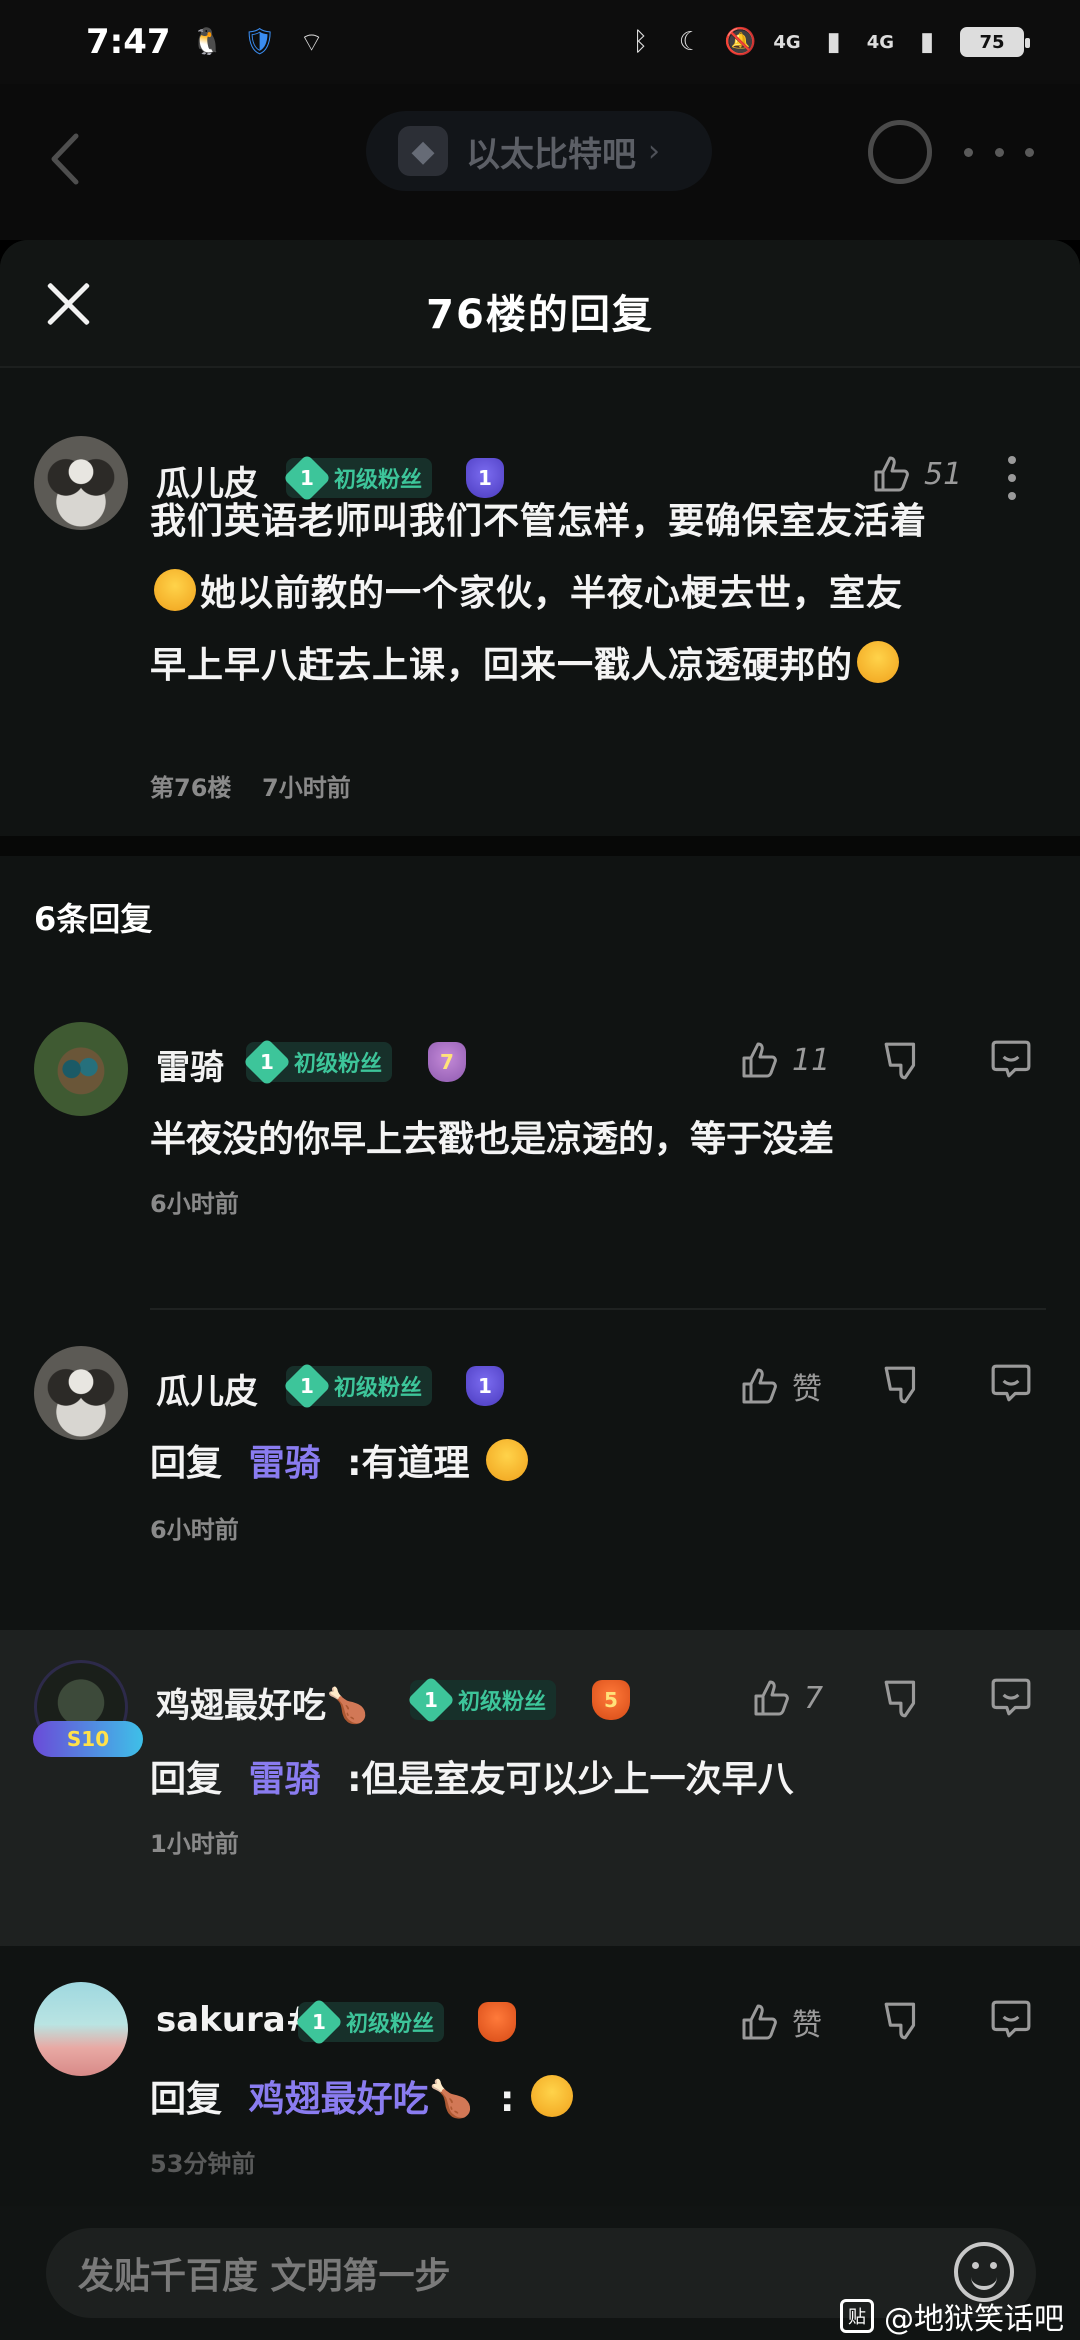  I want to click on reply-item: sakura# 1 初级粉丝 赞 回复 鸡翅最好吃🍗 : 53分钟前, so click(540, 2076).